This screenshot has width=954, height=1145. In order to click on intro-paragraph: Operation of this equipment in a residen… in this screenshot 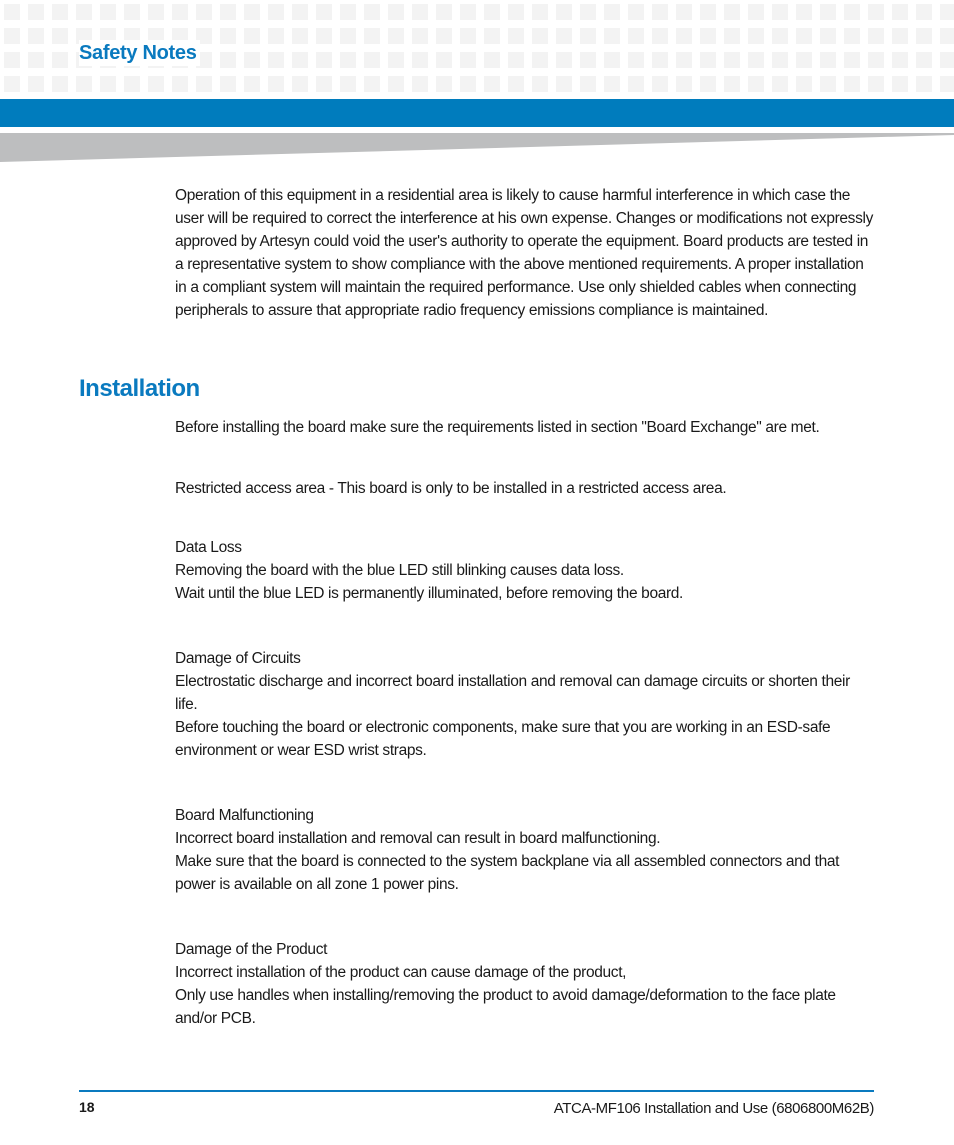, I will do `click(524, 253)`.